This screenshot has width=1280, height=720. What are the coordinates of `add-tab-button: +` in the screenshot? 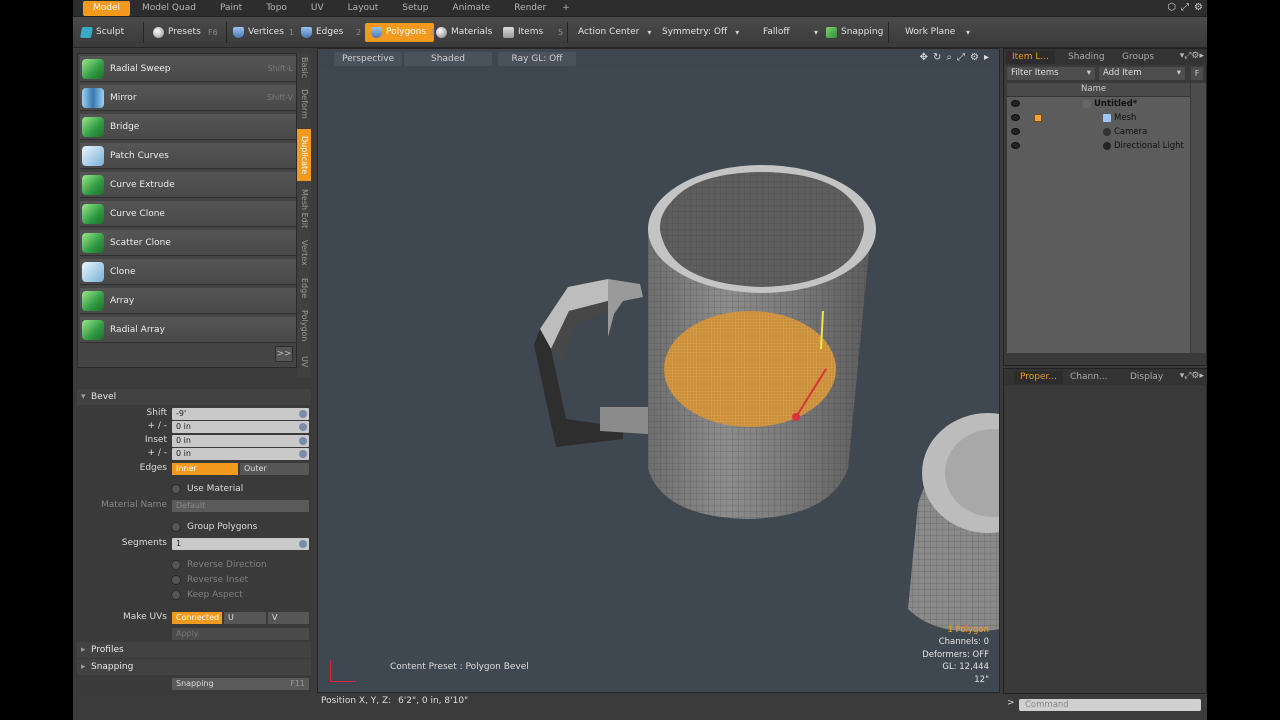 It's located at (566, 8).